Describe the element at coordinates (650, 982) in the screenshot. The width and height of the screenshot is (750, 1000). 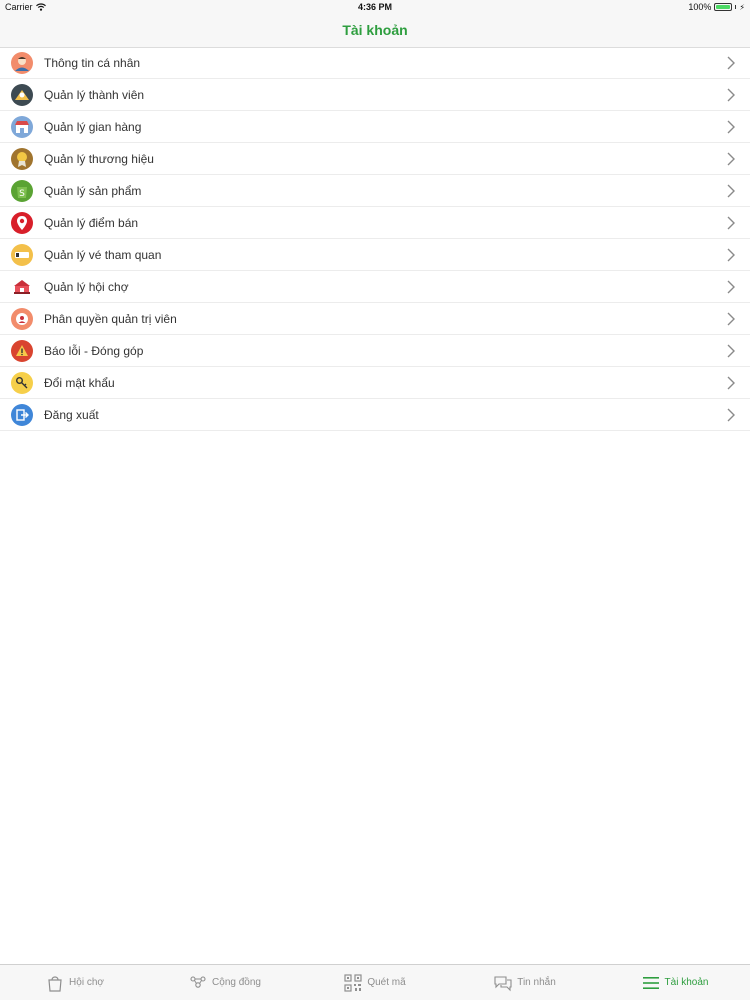
I see `menu-lines-icon` at that location.